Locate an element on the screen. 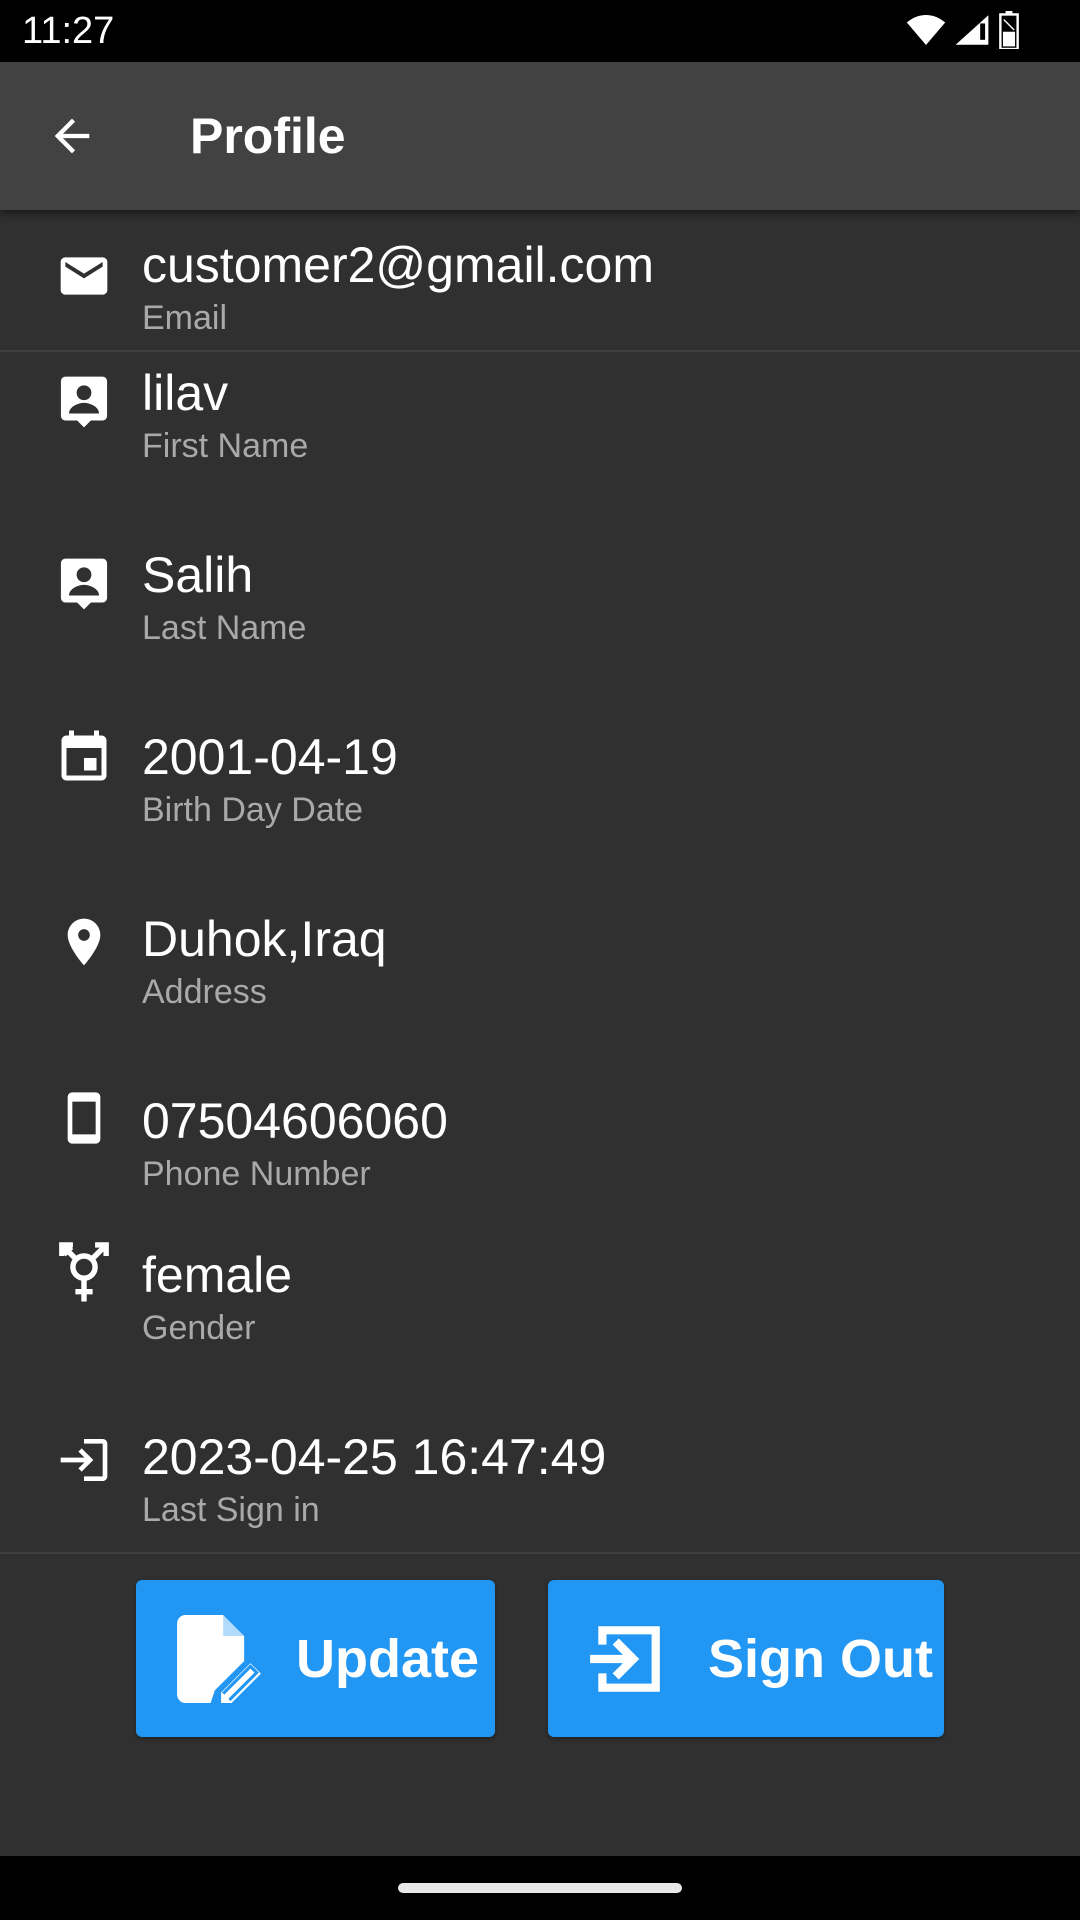 This screenshot has width=1080, height=1920. address-value: Duhok,Iraq is located at coordinates (264, 939).